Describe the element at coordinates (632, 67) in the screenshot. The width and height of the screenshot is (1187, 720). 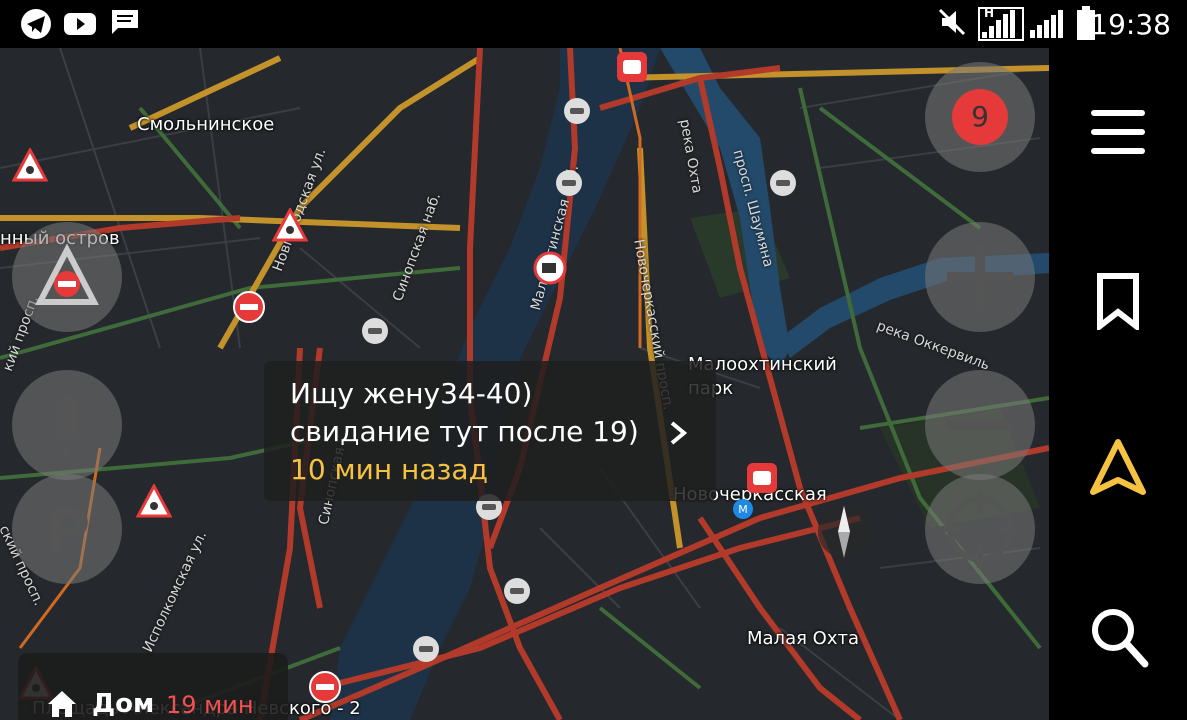
I see `accident-icon` at that location.